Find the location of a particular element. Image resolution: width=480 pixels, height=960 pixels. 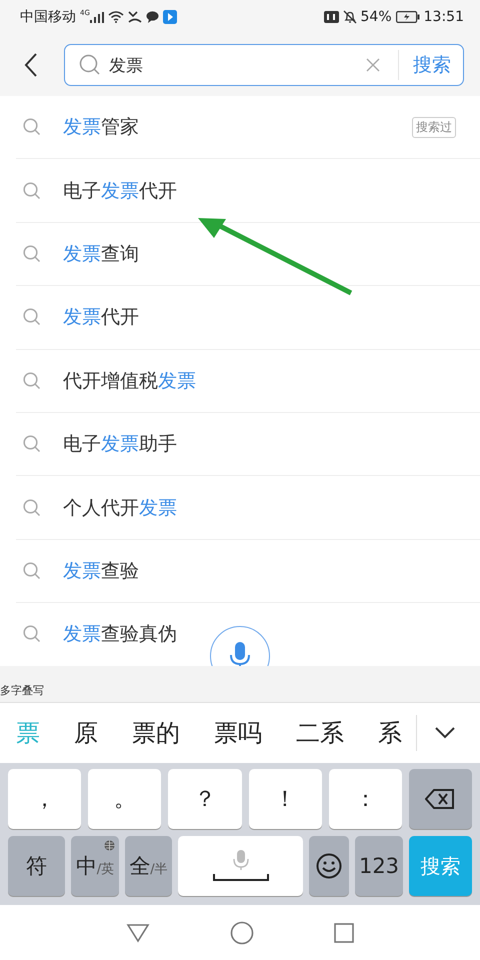

carrier-text: 中国移动 is located at coordinates (48, 17).